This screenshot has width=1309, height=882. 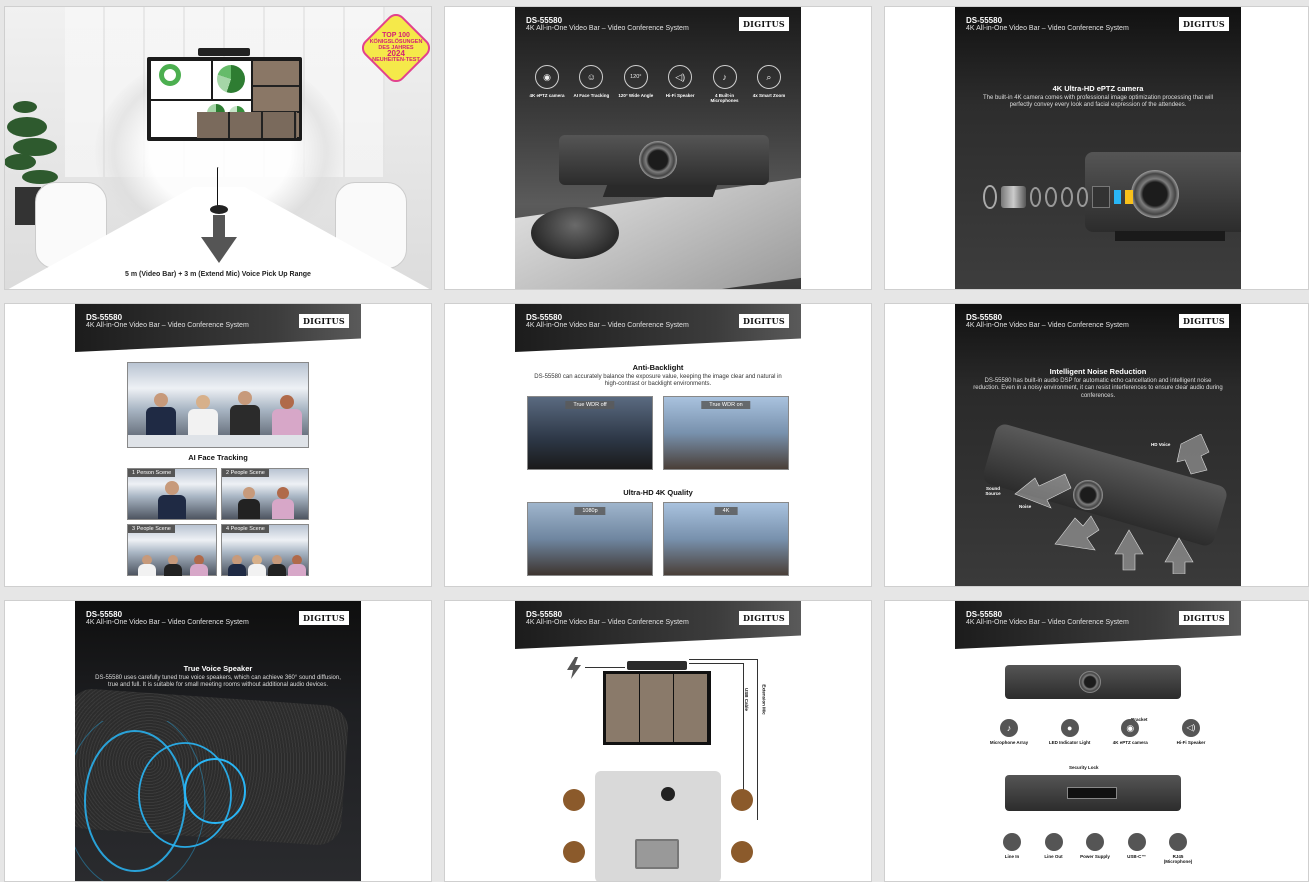 I want to click on slide-title: Intelligent Noise Reduction, so click(x=1098, y=371).